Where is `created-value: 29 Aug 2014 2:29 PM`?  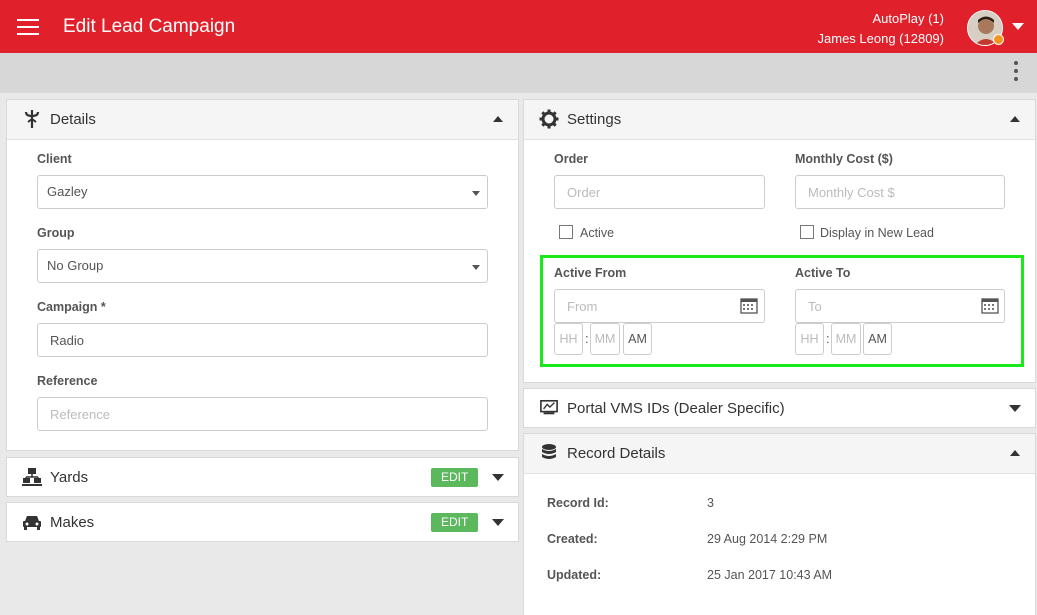 created-value: 29 Aug 2014 2:29 PM is located at coordinates (767, 539).